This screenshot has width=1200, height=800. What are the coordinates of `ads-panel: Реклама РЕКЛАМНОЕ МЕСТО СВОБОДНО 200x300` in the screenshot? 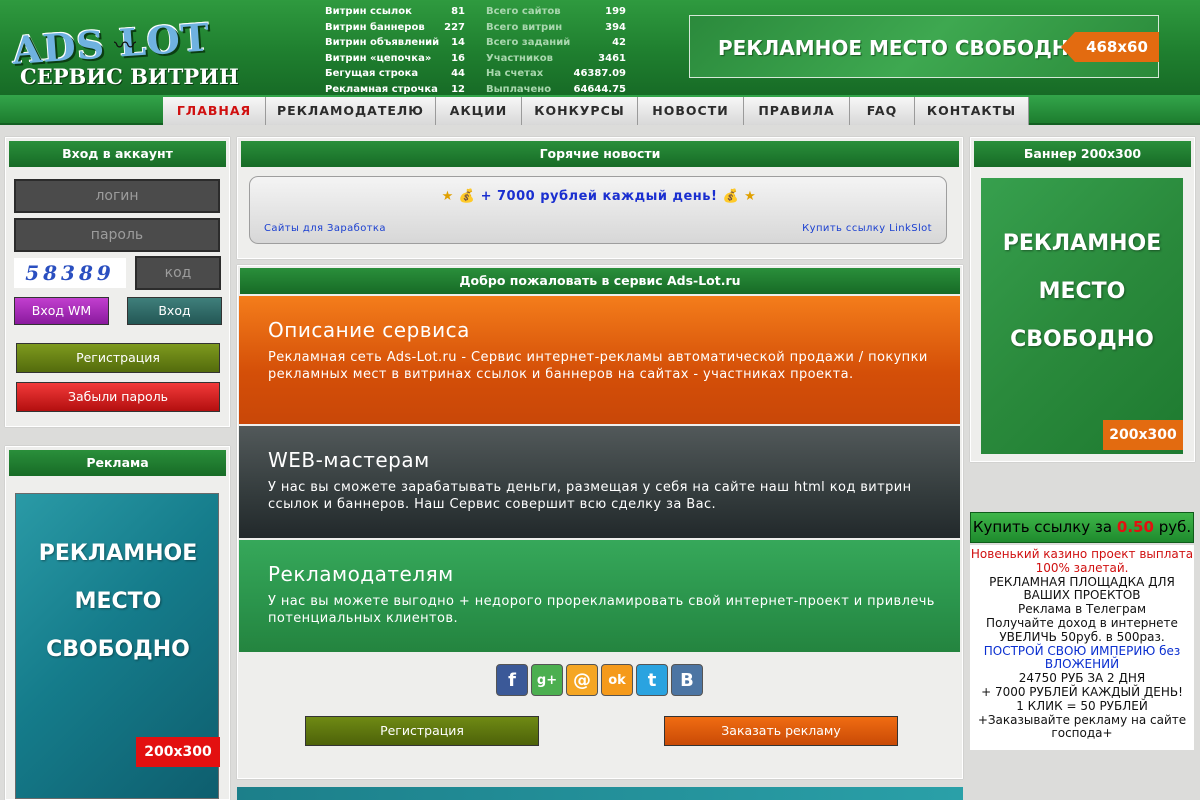 It's located at (117, 623).